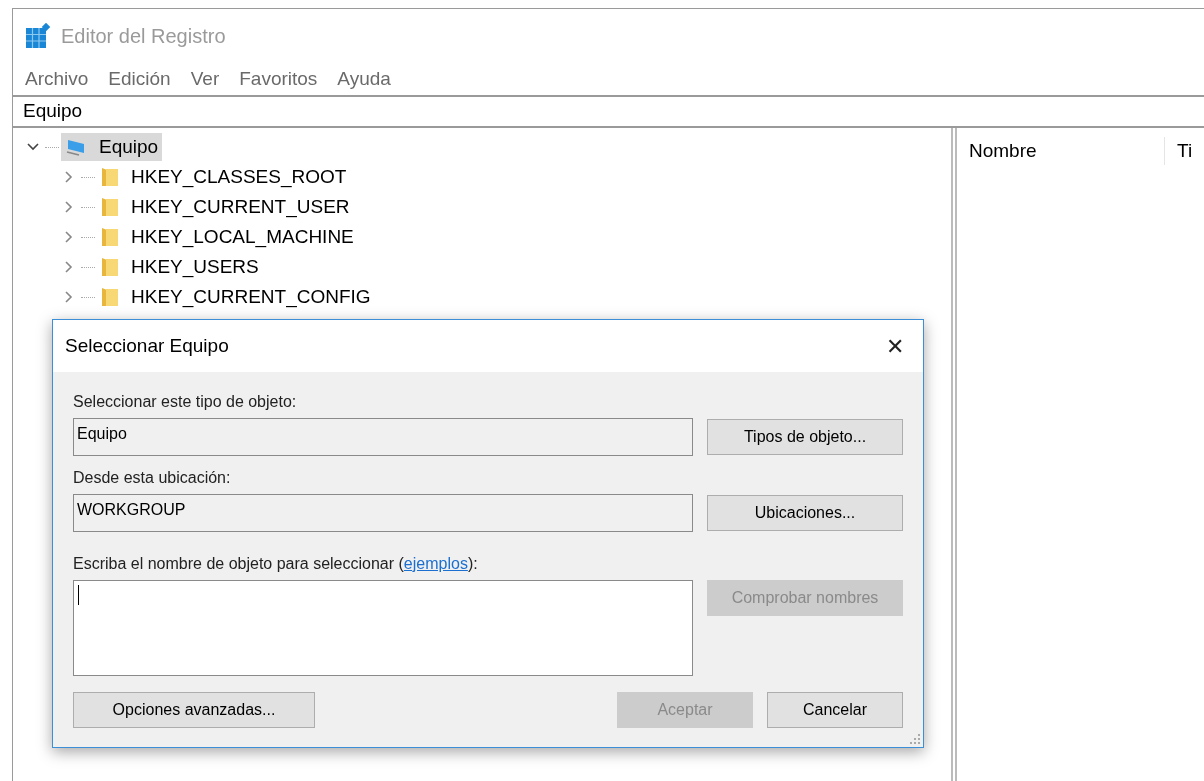 This screenshot has width=1204, height=781. Describe the element at coordinates (57, 79) in the screenshot. I see `menu-item: Archivo` at that location.